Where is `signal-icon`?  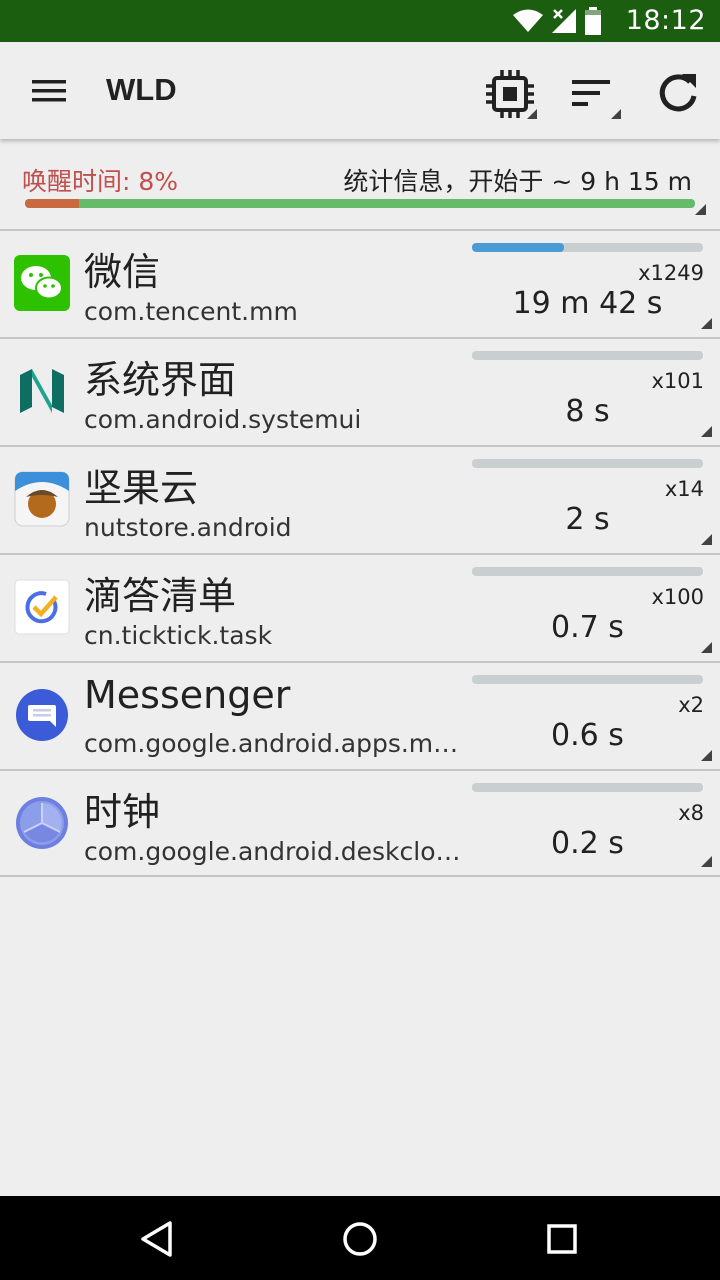
signal-icon is located at coordinates (564, 21).